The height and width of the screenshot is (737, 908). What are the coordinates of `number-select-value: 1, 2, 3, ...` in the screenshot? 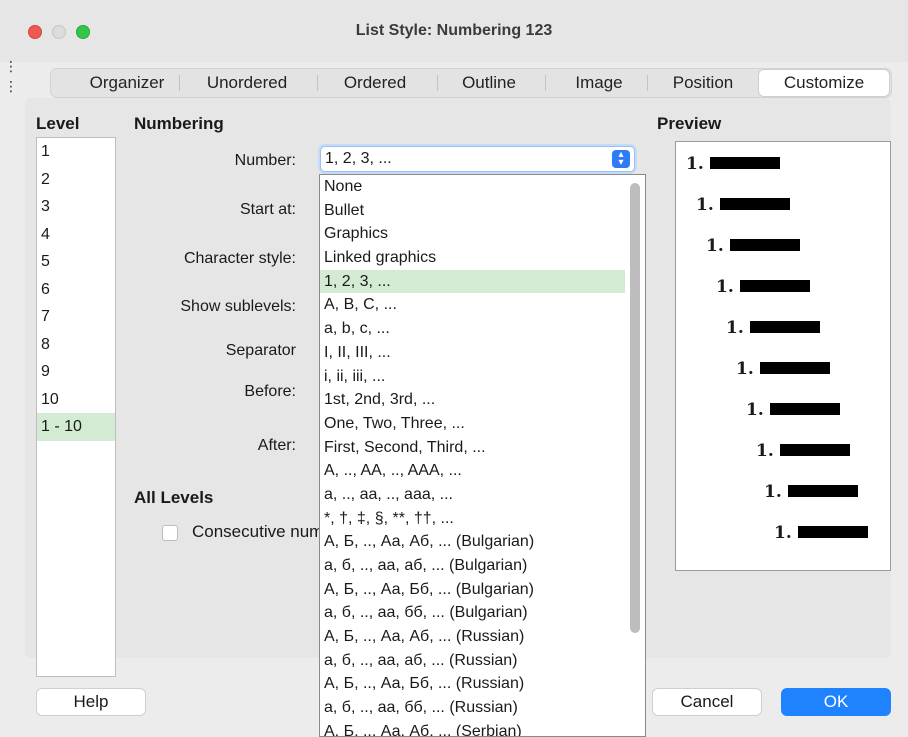 It's located at (358, 158).